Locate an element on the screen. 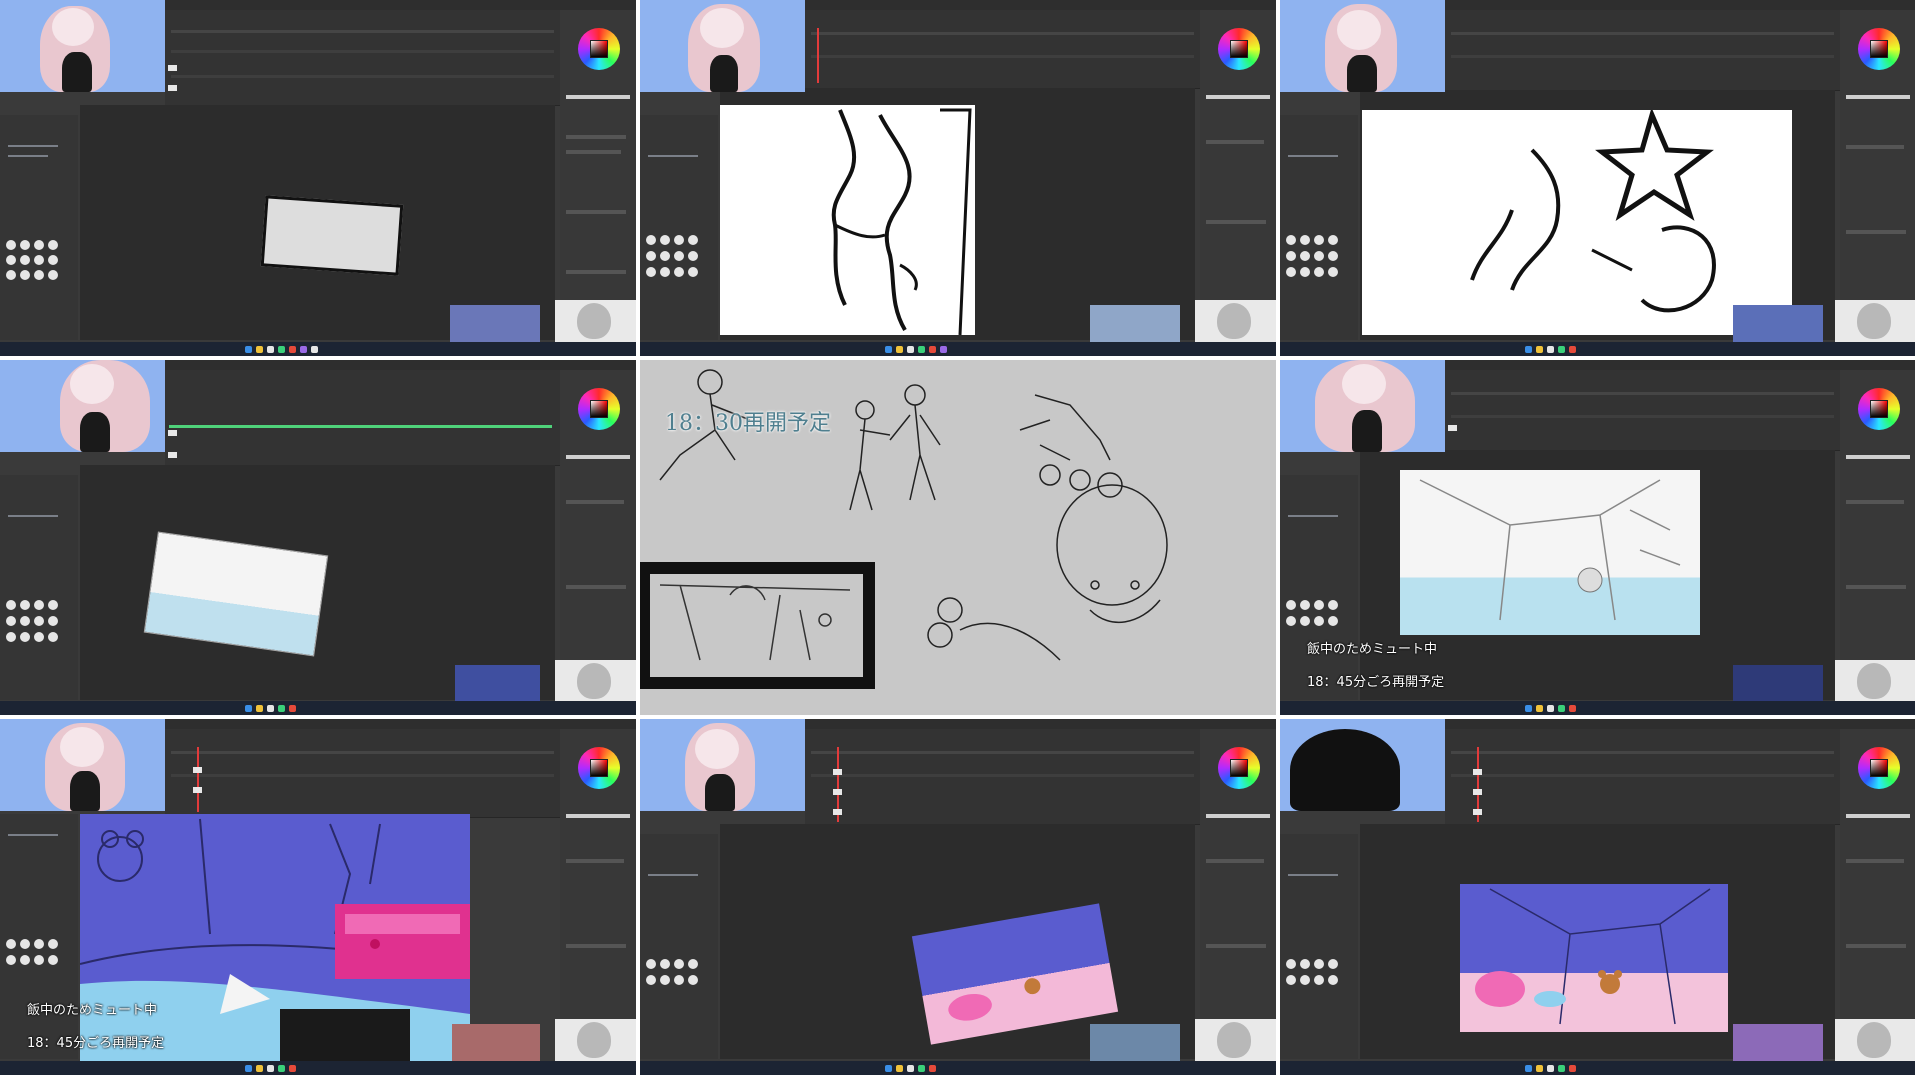  artwork-thumbnail is located at coordinates (332, 235).